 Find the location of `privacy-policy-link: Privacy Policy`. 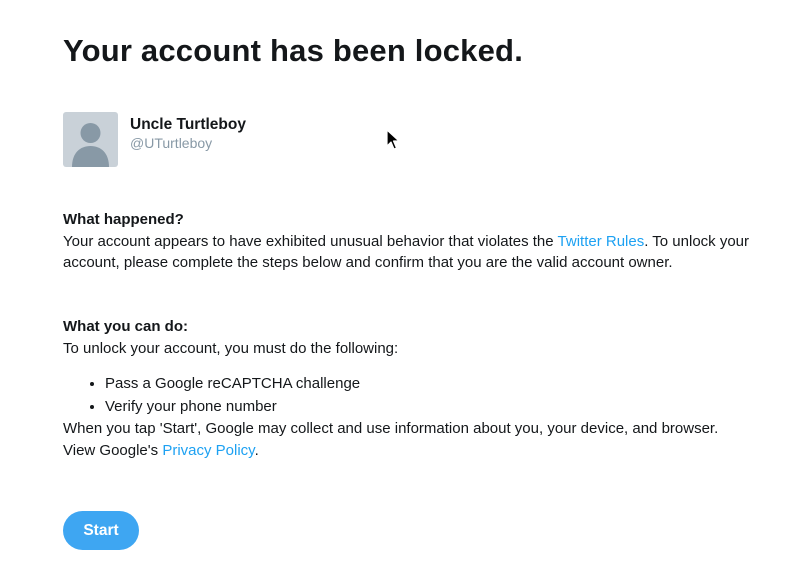

privacy-policy-link: Privacy Policy is located at coordinates (208, 450).